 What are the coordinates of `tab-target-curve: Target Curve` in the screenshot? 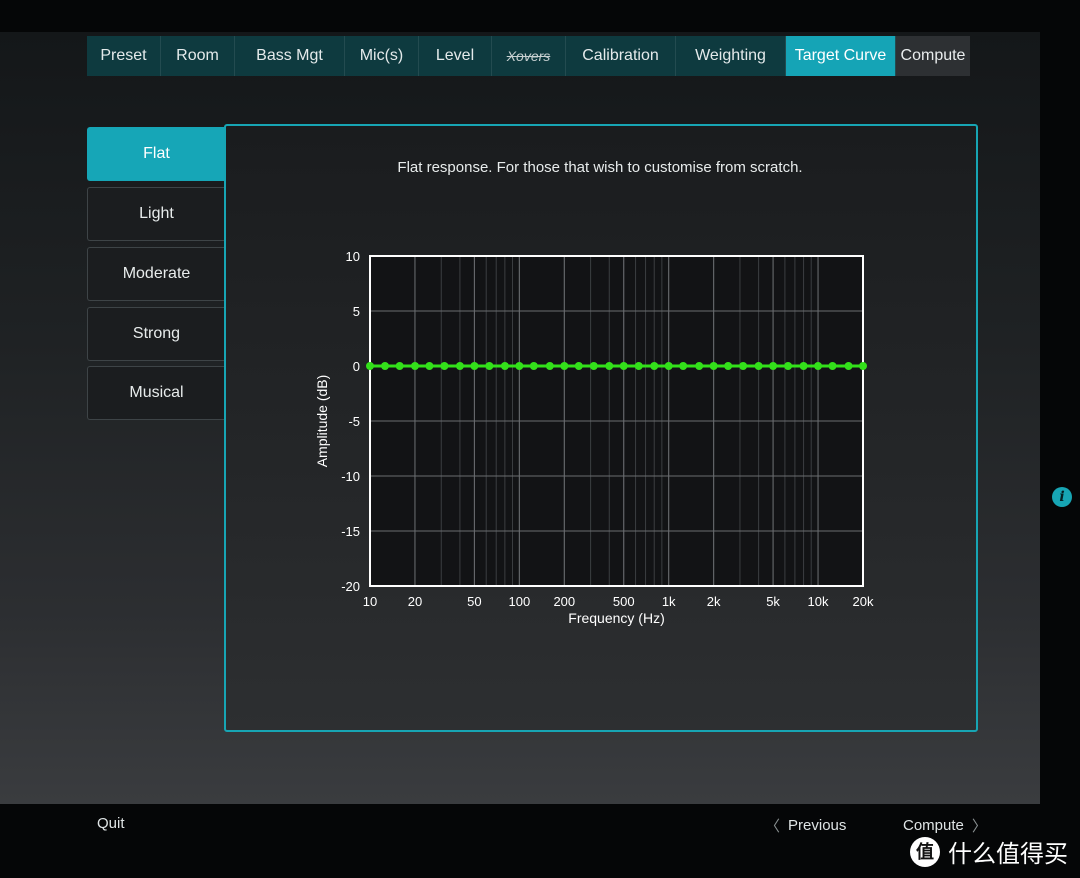 It's located at (841, 56).